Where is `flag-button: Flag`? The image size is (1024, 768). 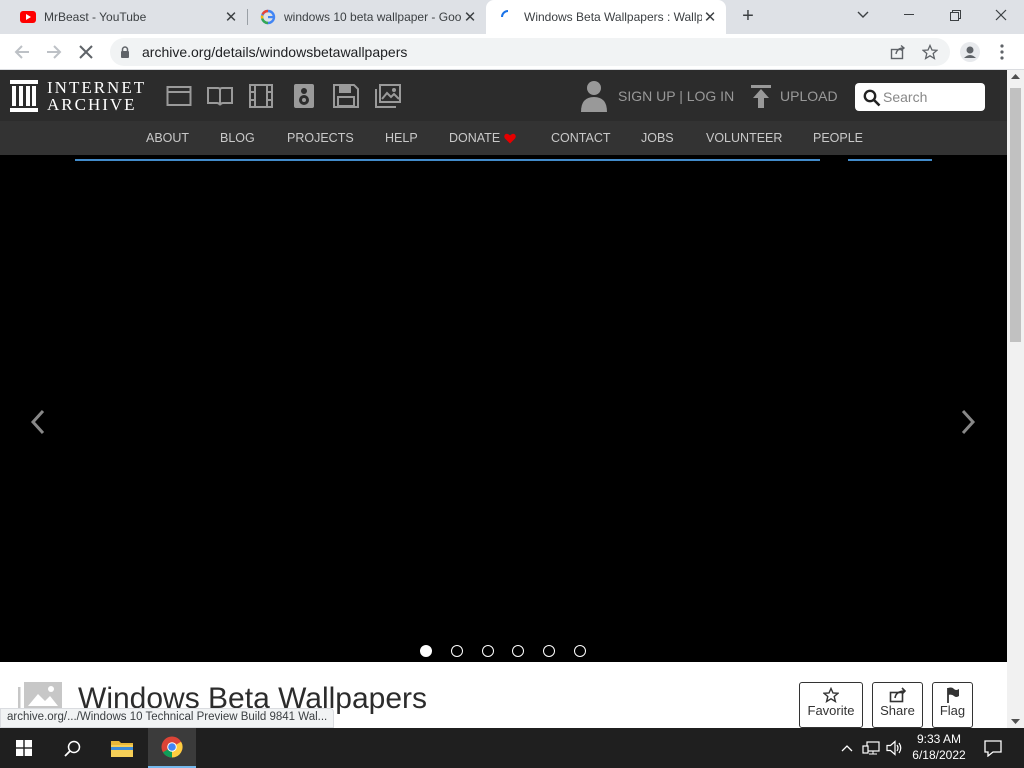 flag-button: Flag is located at coordinates (952, 705).